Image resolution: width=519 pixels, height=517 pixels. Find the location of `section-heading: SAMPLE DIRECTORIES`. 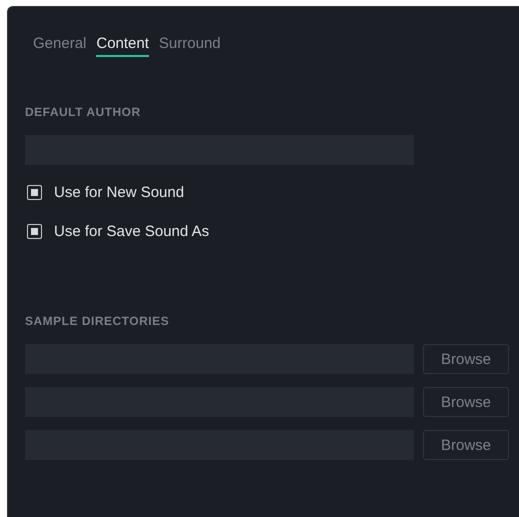

section-heading: SAMPLE DIRECTORIES is located at coordinates (97, 321).